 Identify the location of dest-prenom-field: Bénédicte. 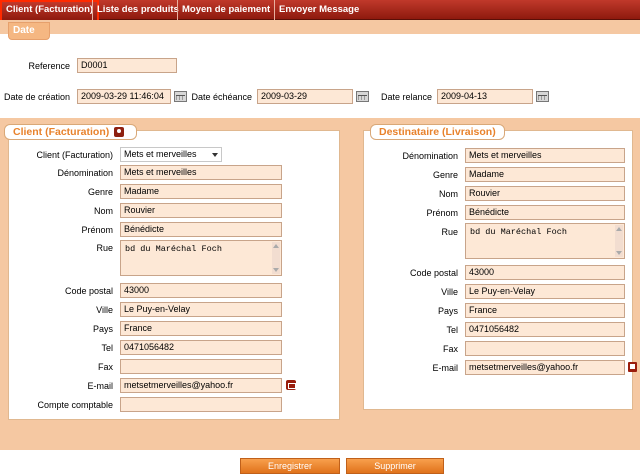
(545, 212).